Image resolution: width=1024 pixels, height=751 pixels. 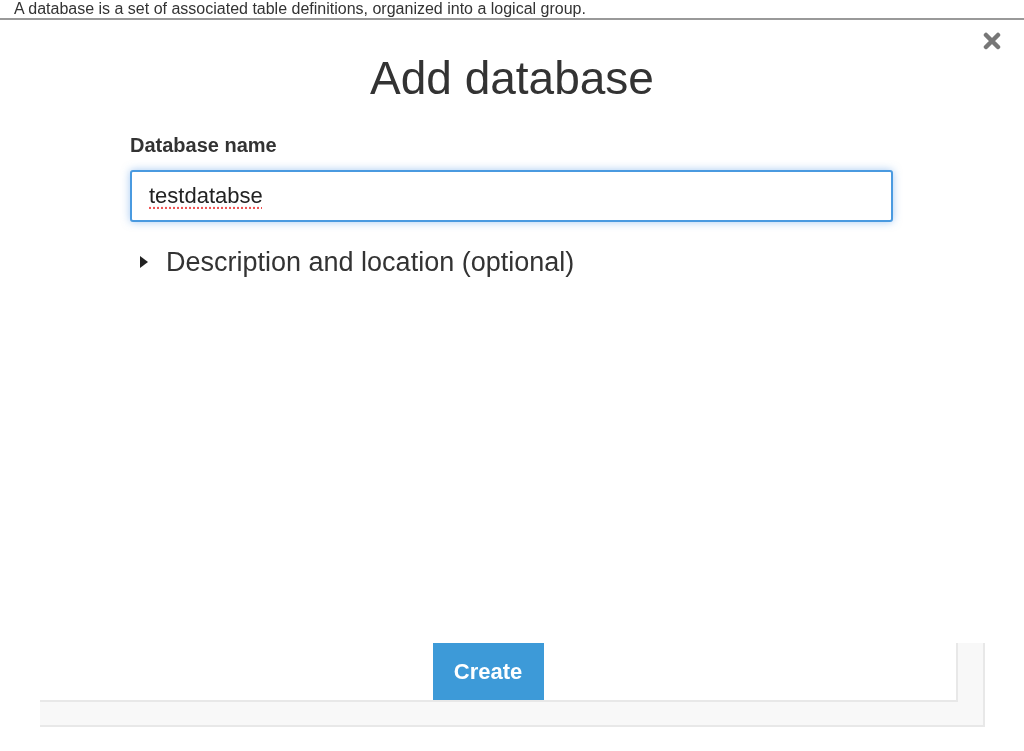 What do you see at coordinates (300, 9) in the screenshot?
I see `description-text: A database is a set of associated table definitions, organized into a logical group.` at bounding box center [300, 9].